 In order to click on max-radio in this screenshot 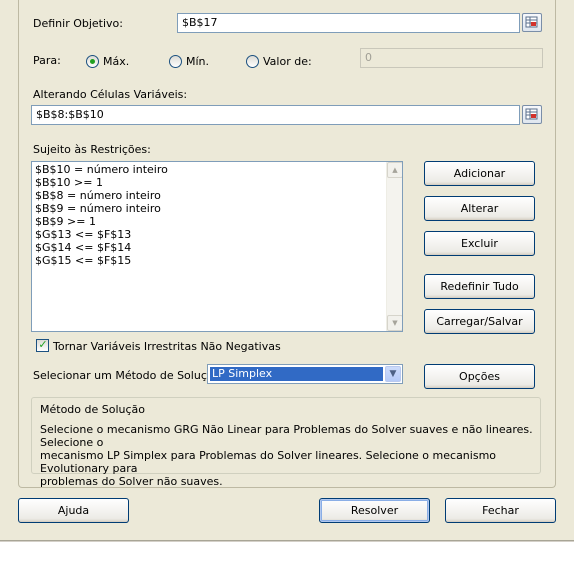, I will do `click(92, 61)`.